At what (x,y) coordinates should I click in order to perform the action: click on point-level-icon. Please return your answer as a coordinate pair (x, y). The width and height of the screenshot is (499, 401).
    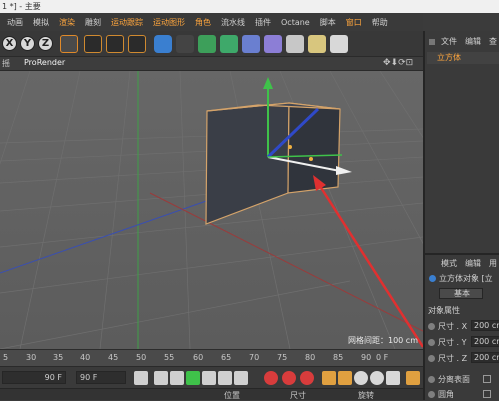
    Looking at the image, I should click on (393, 378).